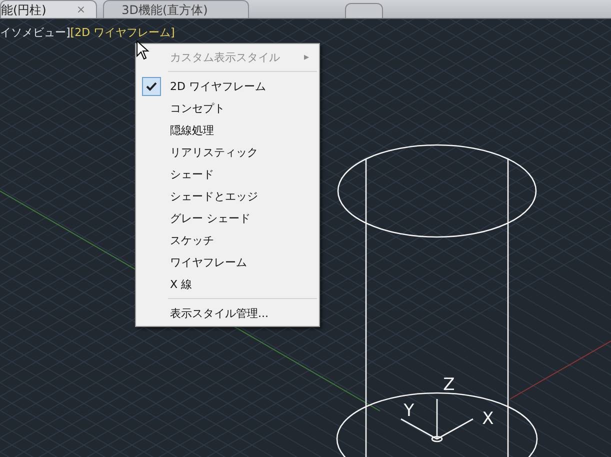  I want to click on menu-item: 隠線処理, so click(227, 130).